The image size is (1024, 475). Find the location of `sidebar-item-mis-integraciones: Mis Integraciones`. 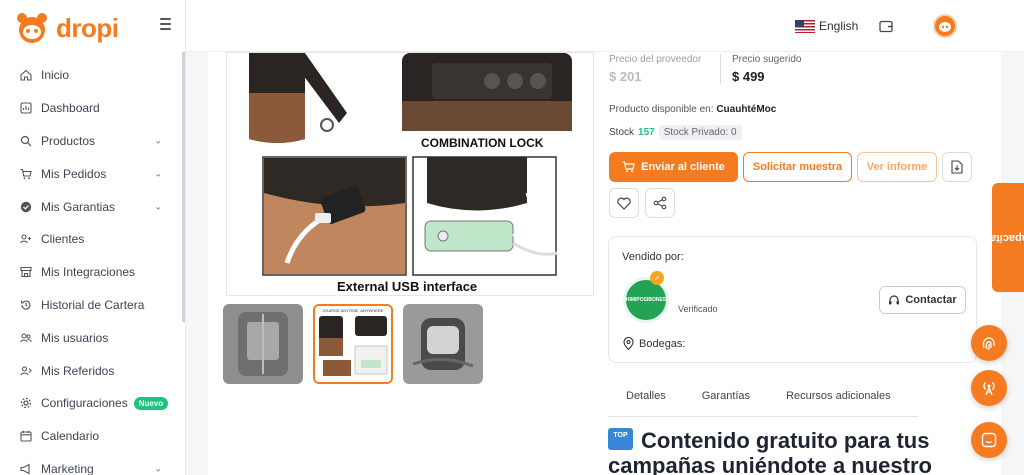

sidebar-item-mis-integraciones: Mis Integraciones is located at coordinates (93, 272).